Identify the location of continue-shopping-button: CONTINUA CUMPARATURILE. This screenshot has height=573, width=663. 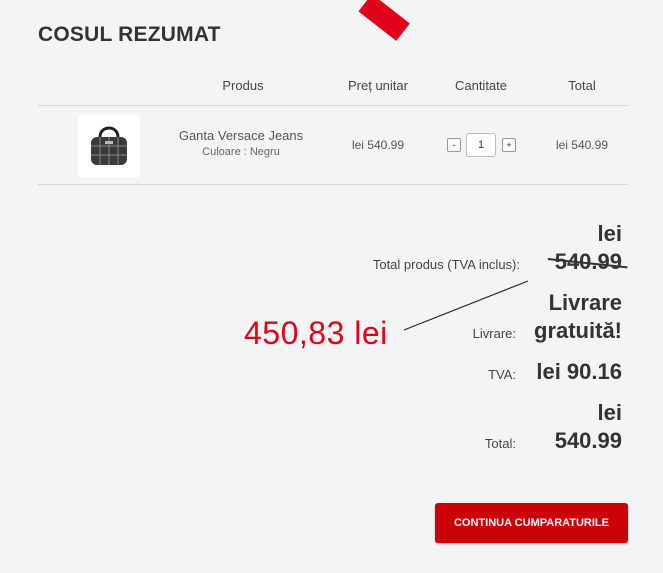
(531, 523).